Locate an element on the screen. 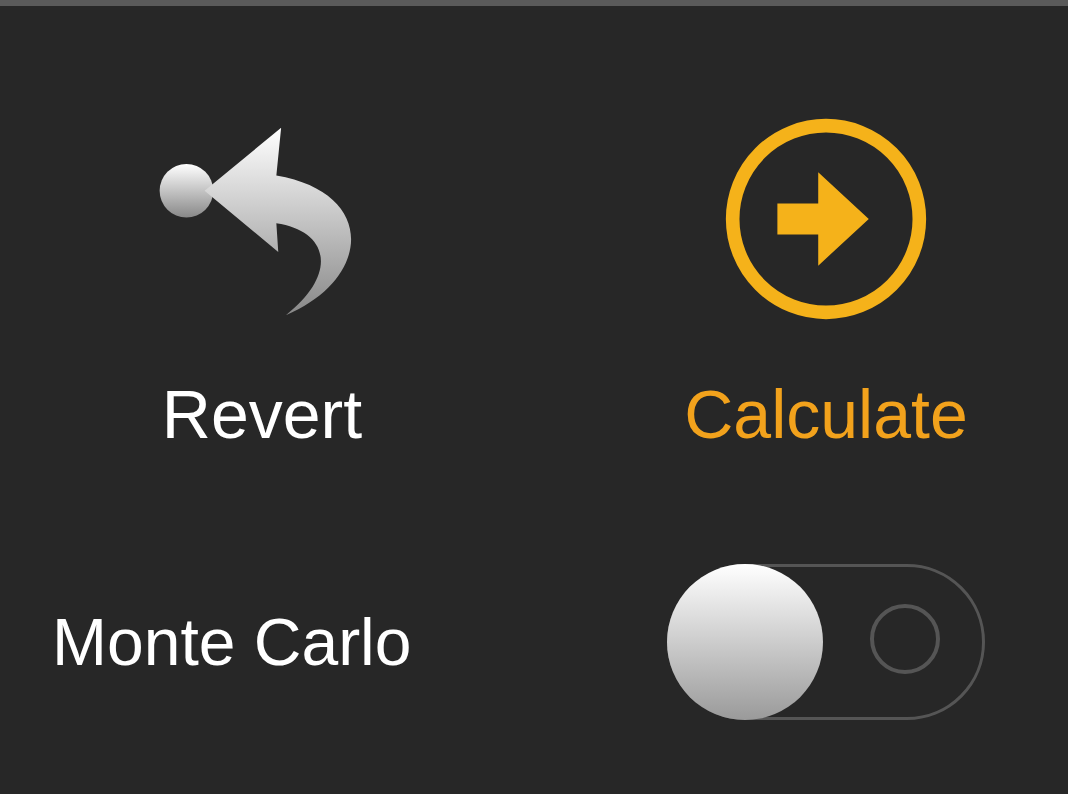 This screenshot has height=794, width=1068. toggle-switch is located at coordinates (826, 642).